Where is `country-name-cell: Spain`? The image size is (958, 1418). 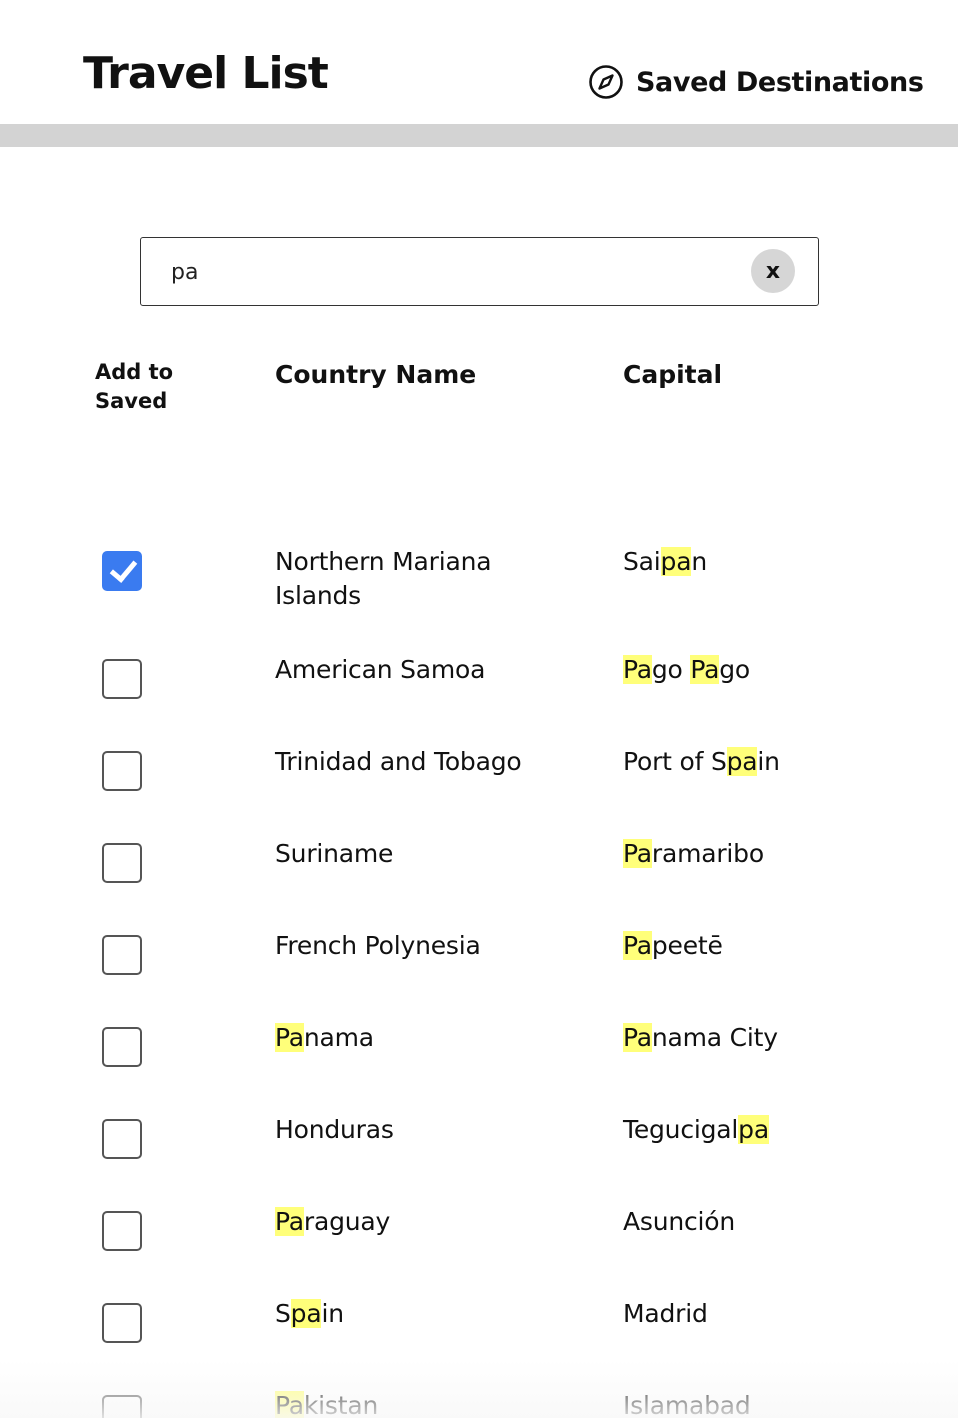 country-name-cell: Spain is located at coordinates (309, 1313).